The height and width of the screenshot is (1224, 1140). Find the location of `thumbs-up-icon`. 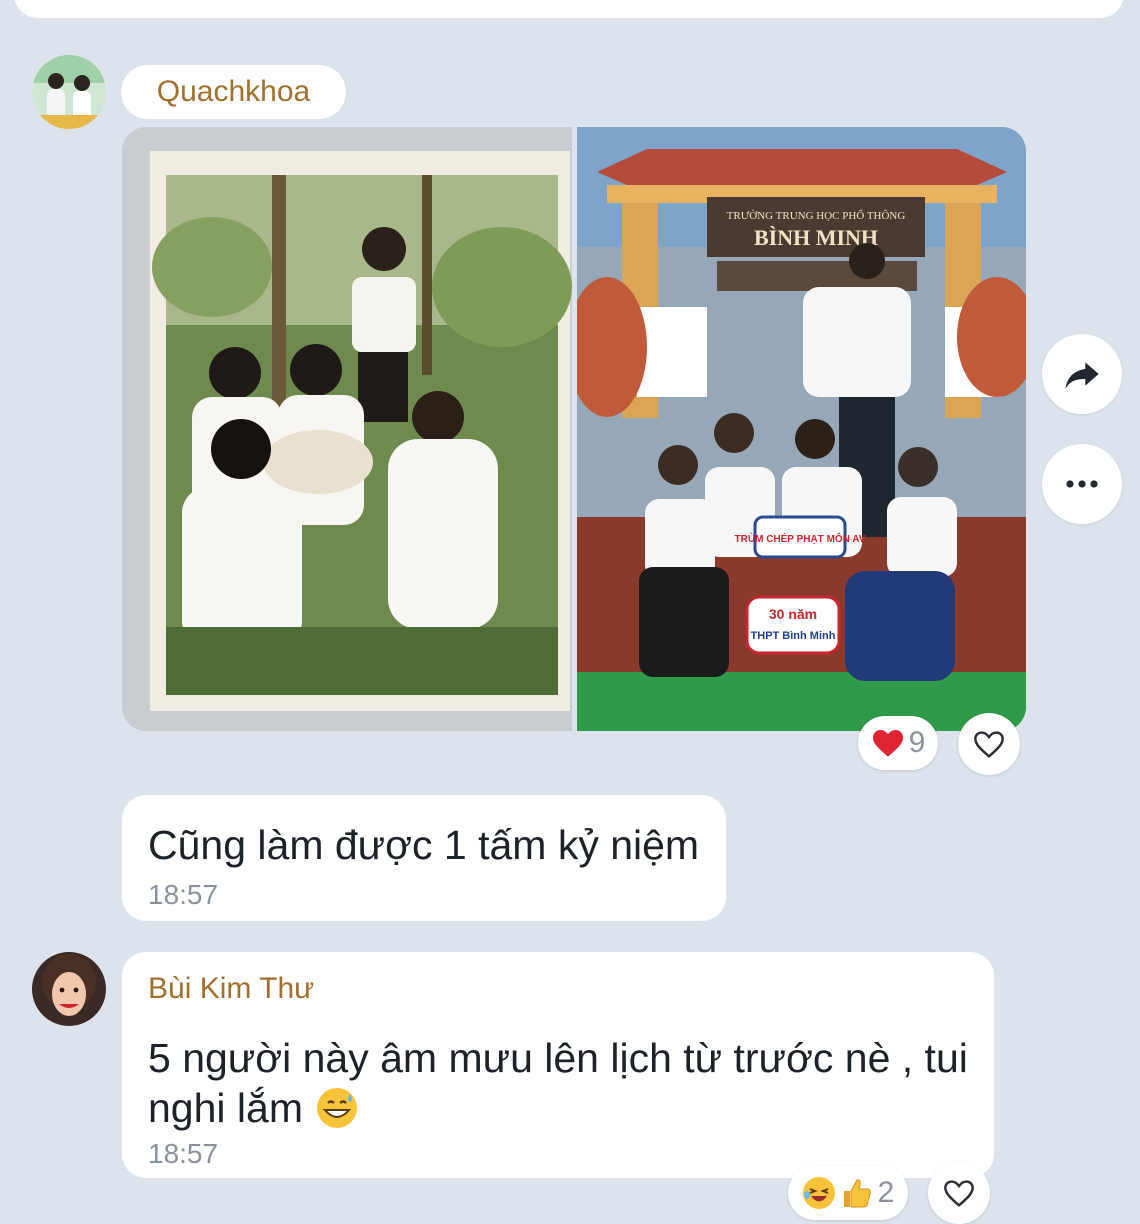

thumbs-up-icon is located at coordinates (857, 1193).